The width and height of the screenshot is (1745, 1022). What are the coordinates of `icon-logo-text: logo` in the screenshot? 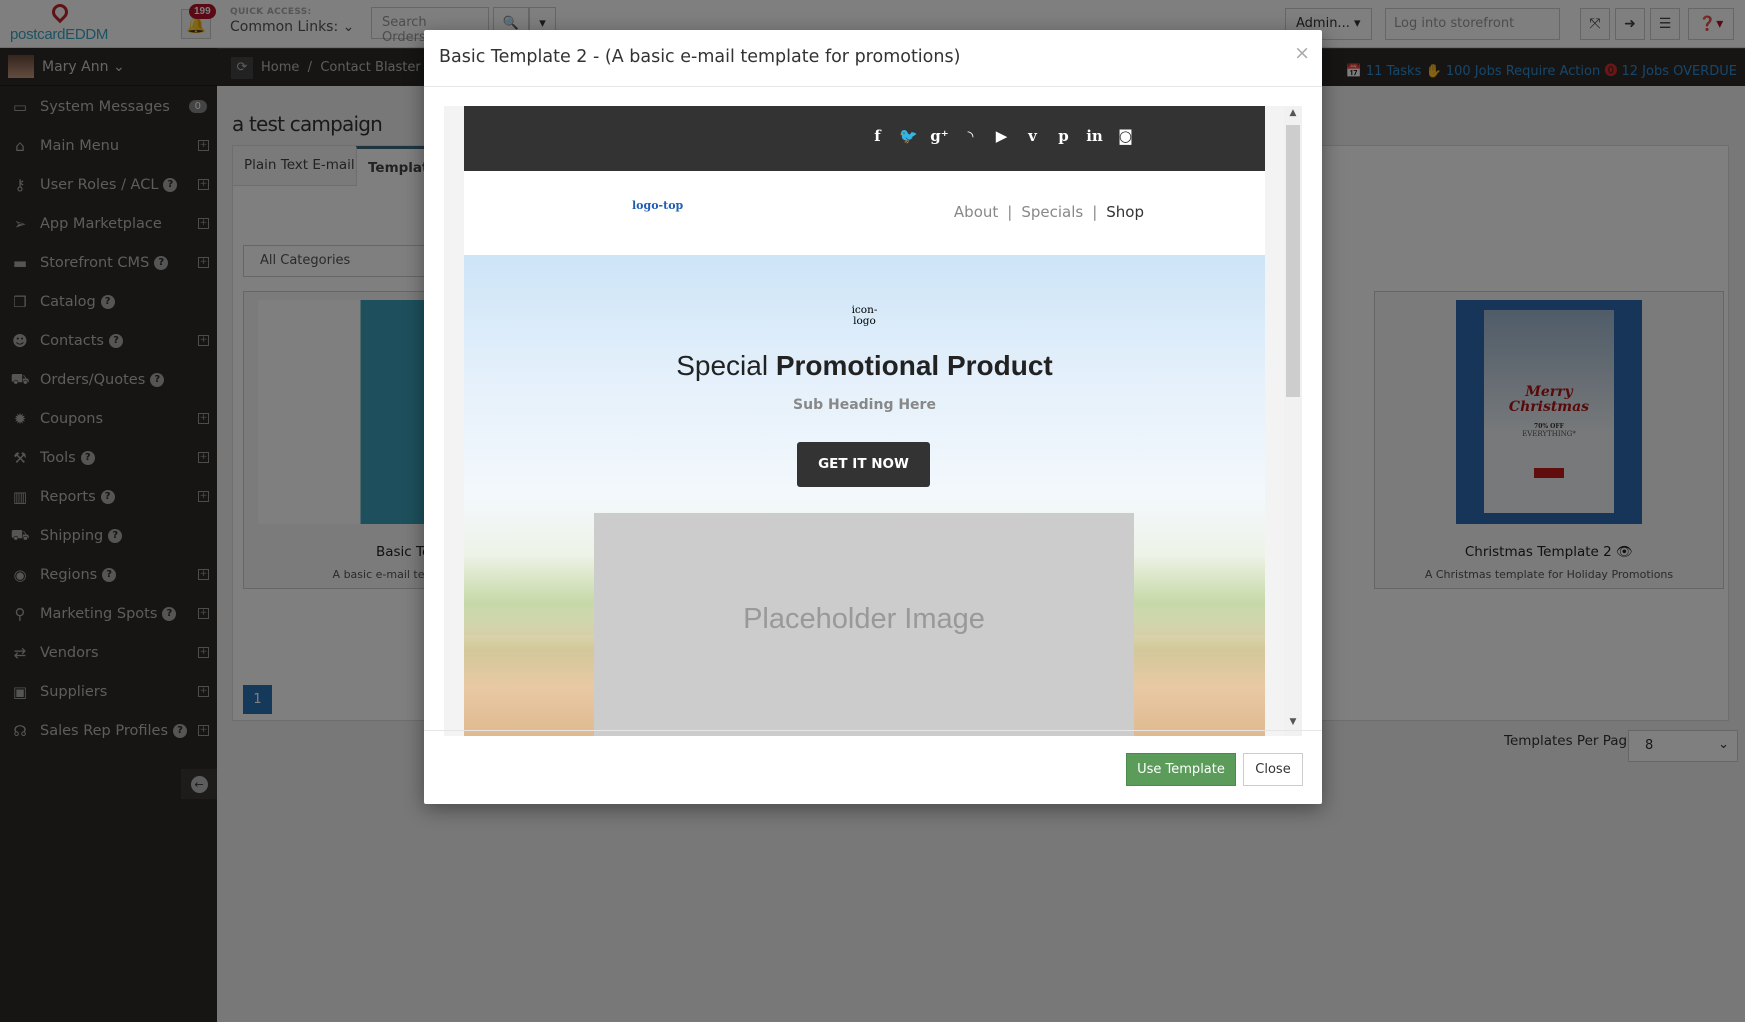 It's located at (864, 321).